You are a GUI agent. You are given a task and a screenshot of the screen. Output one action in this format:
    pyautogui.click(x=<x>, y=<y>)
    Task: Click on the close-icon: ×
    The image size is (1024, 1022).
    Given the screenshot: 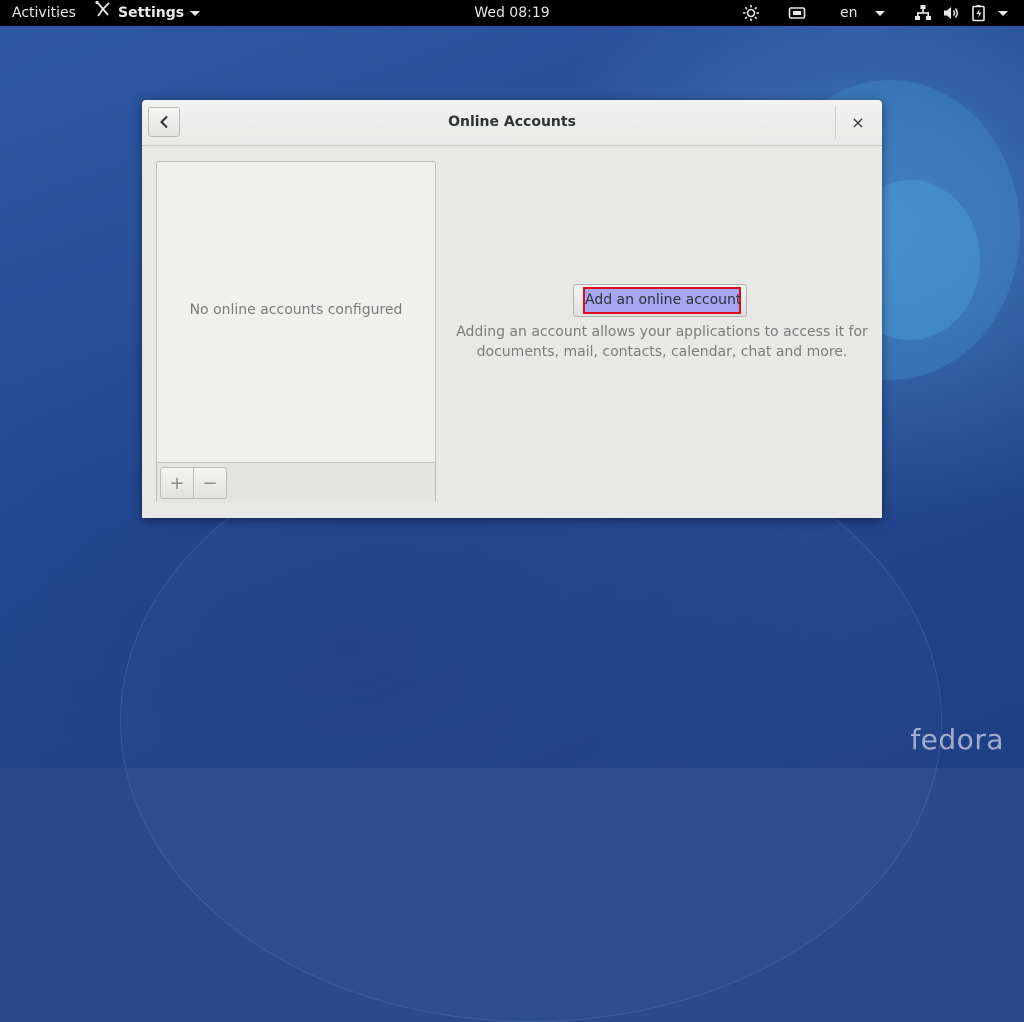 What is the action you would take?
    pyautogui.click(x=858, y=122)
    